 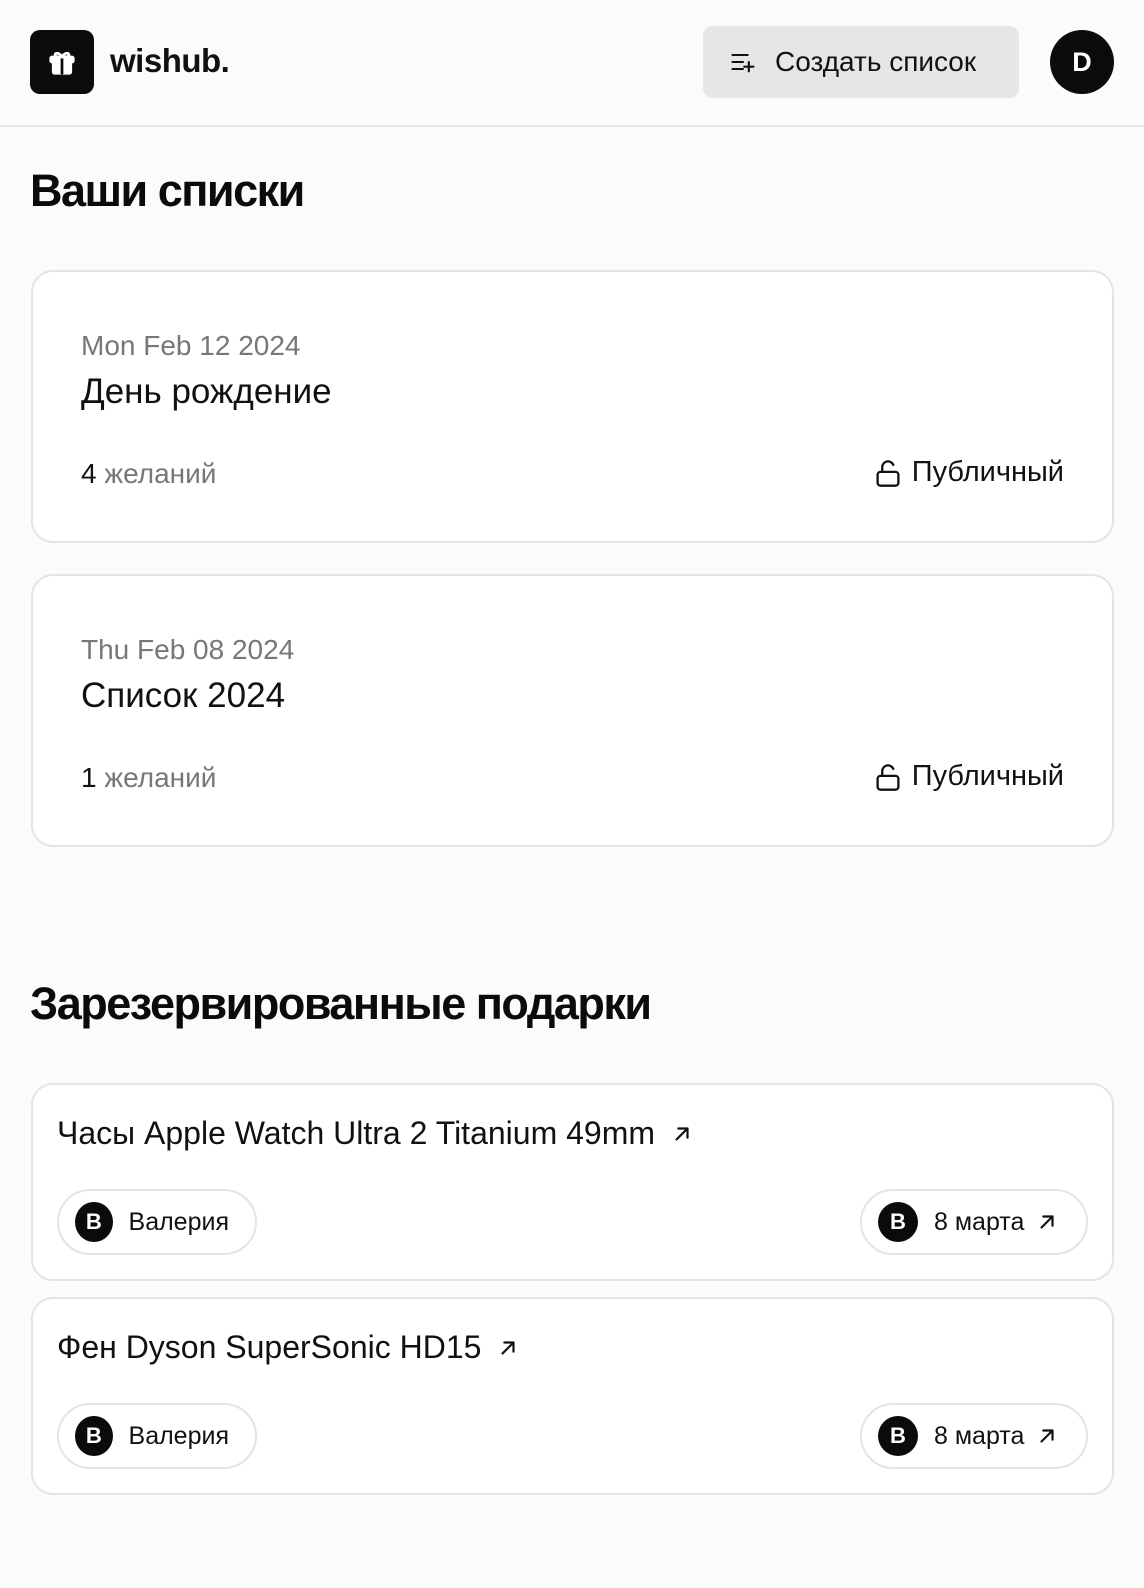 I want to click on wish-count: 1 желаний, so click(x=148, y=778).